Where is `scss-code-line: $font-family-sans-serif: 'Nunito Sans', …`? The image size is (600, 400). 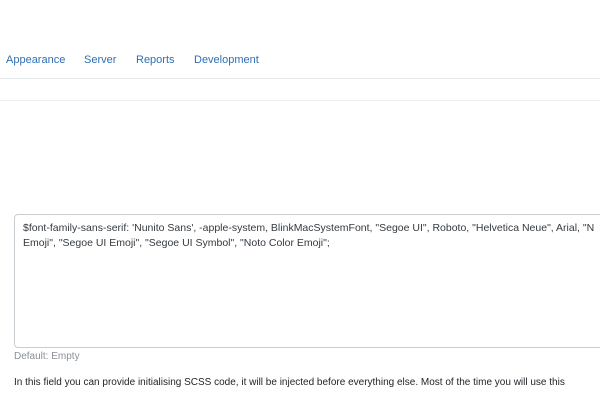
scss-code-line: $font-family-sans-serif: 'Nunito Sans', … is located at coordinates (309, 228).